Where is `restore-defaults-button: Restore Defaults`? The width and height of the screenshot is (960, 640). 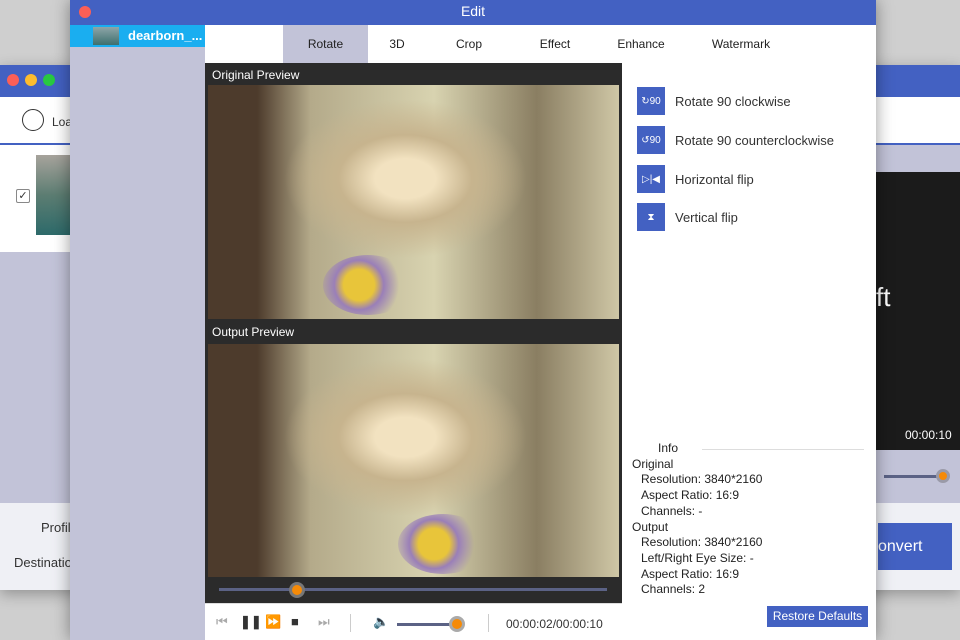 restore-defaults-button: Restore Defaults is located at coordinates (817, 616).